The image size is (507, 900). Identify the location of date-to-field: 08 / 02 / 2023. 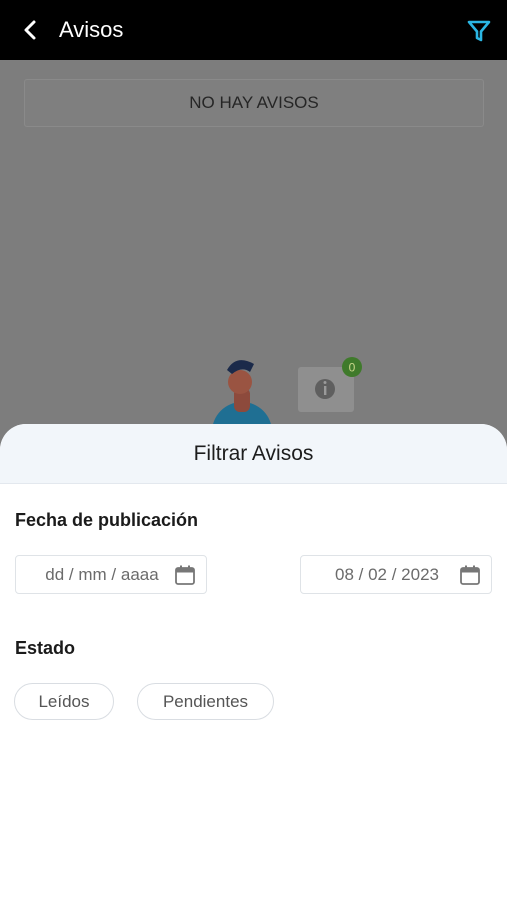
(396, 574).